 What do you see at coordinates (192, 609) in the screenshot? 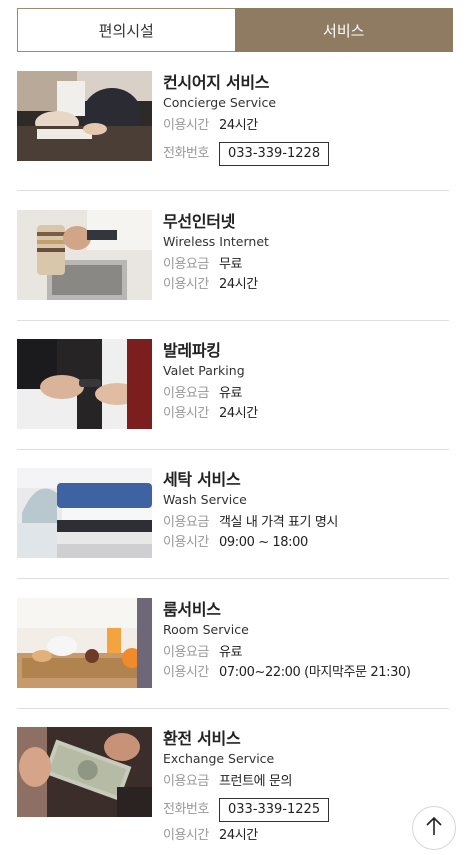
I see `service-title-ko: 룸서비스` at bounding box center [192, 609].